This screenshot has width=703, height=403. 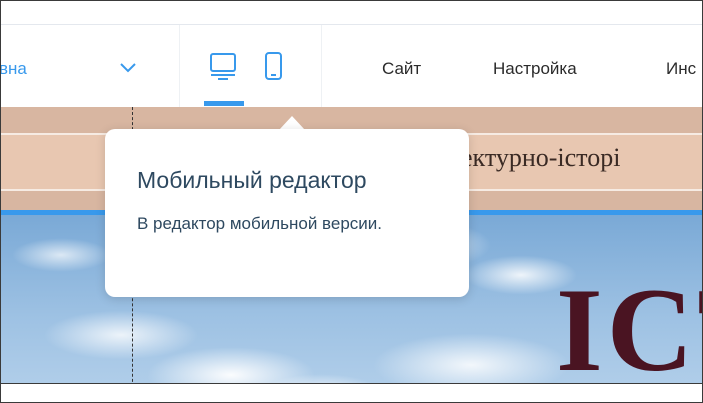 What do you see at coordinates (292, 123) in the screenshot?
I see `tooltip-arrow` at bounding box center [292, 123].